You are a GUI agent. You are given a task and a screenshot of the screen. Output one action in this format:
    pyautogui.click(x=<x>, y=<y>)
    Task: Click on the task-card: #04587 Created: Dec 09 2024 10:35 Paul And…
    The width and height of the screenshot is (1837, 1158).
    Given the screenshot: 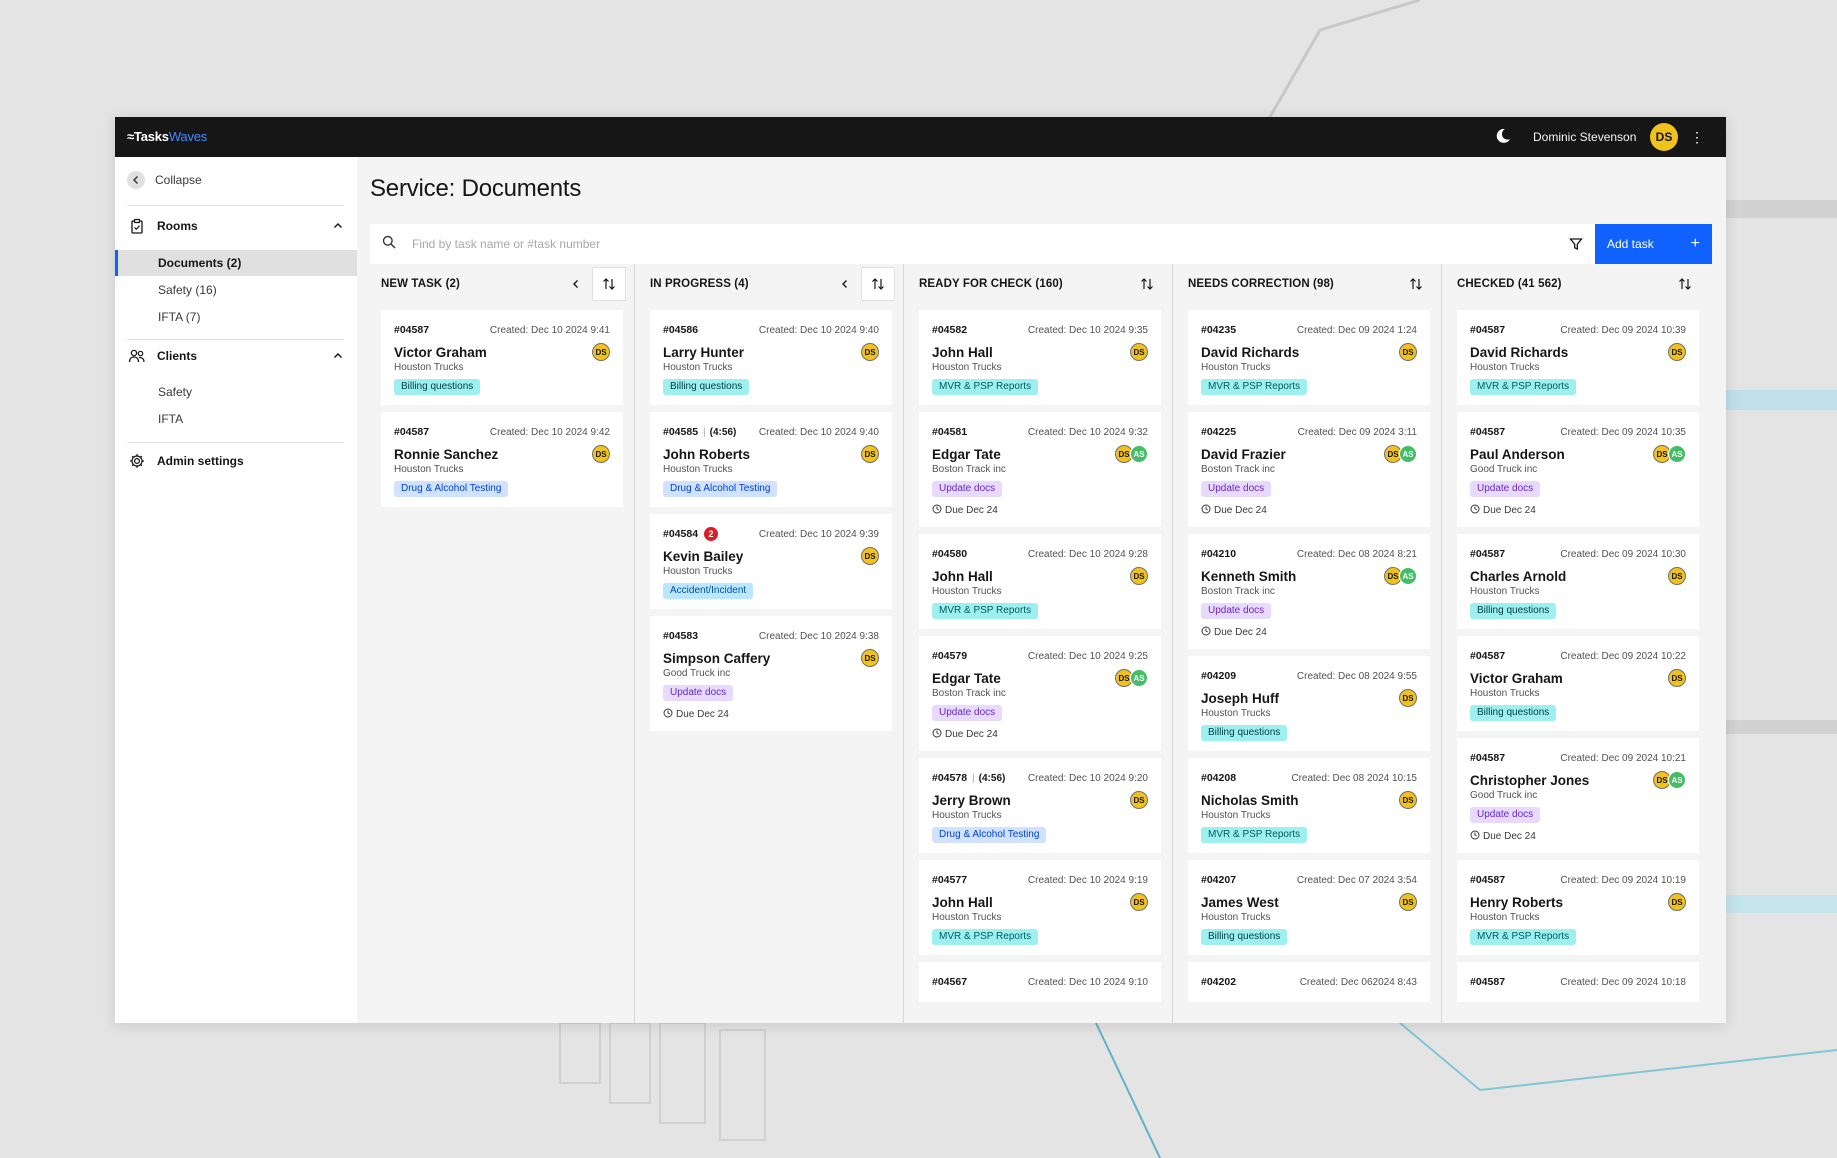 What is the action you would take?
    pyautogui.click(x=1578, y=469)
    